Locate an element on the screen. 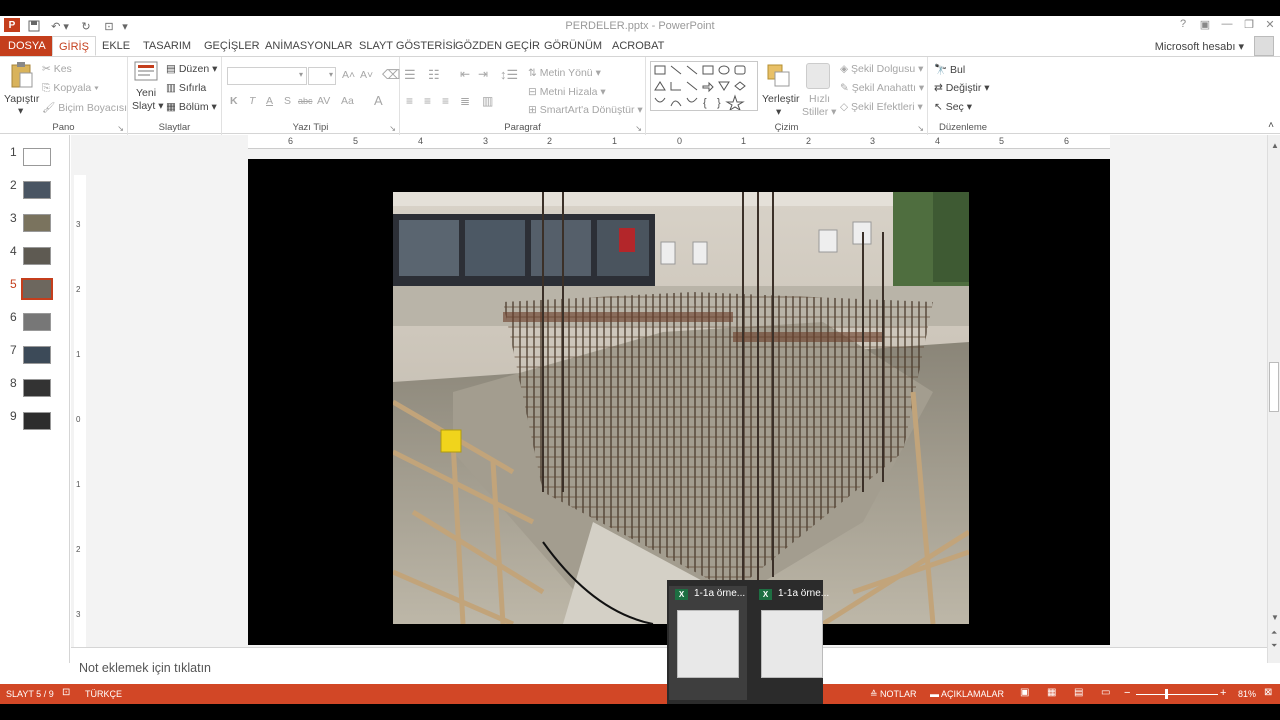 This screenshot has width=1280, height=720. shrink-font-icon: A˅ is located at coordinates (366, 75).